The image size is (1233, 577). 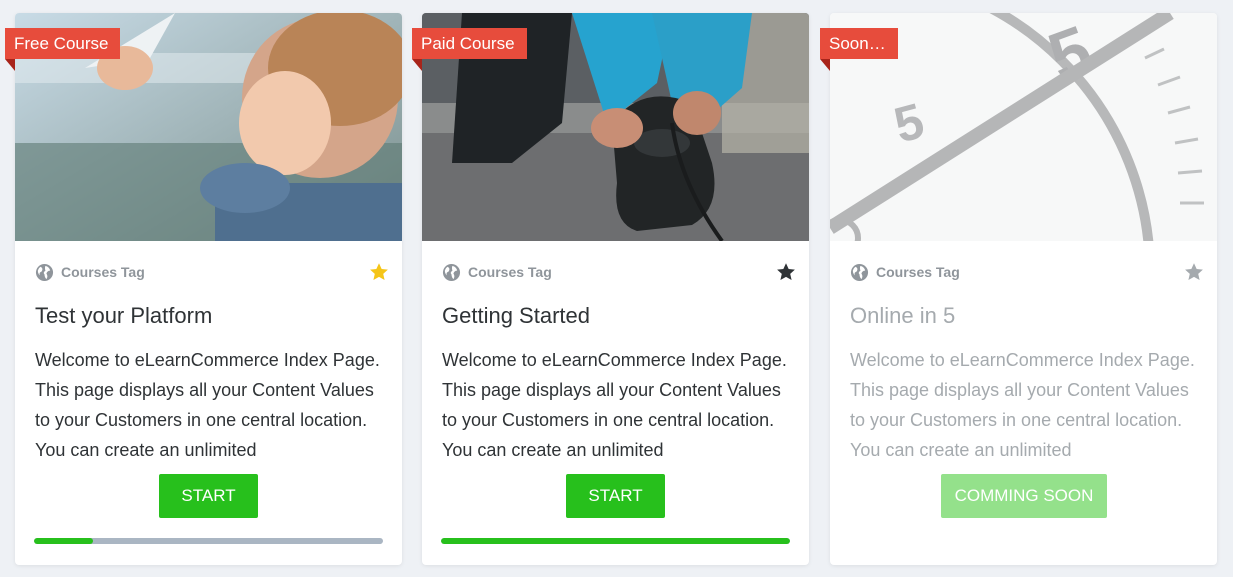 I want to click on course-type-ribbon: Free Course, so click(x=63, y=49).